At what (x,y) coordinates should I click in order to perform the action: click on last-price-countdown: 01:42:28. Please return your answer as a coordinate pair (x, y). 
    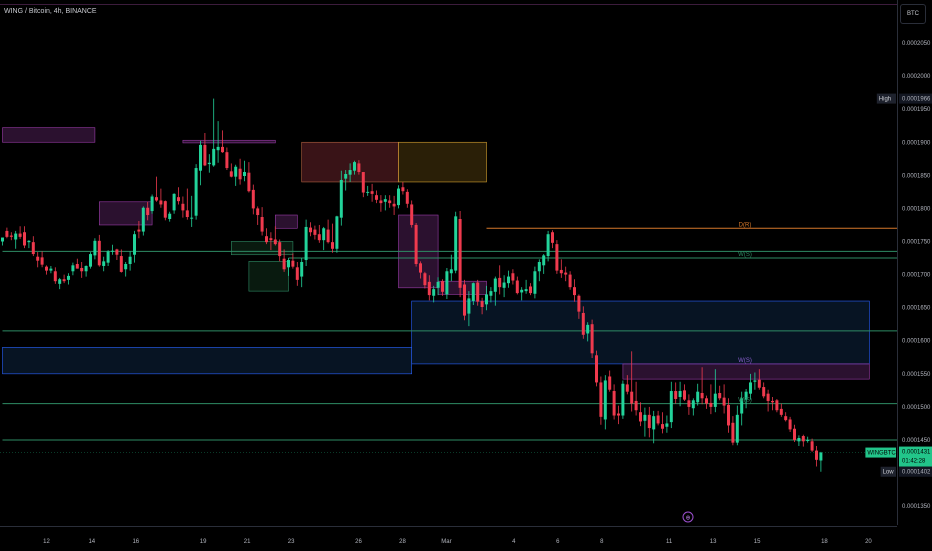
    Looking at the image, I should click on (914, 462).